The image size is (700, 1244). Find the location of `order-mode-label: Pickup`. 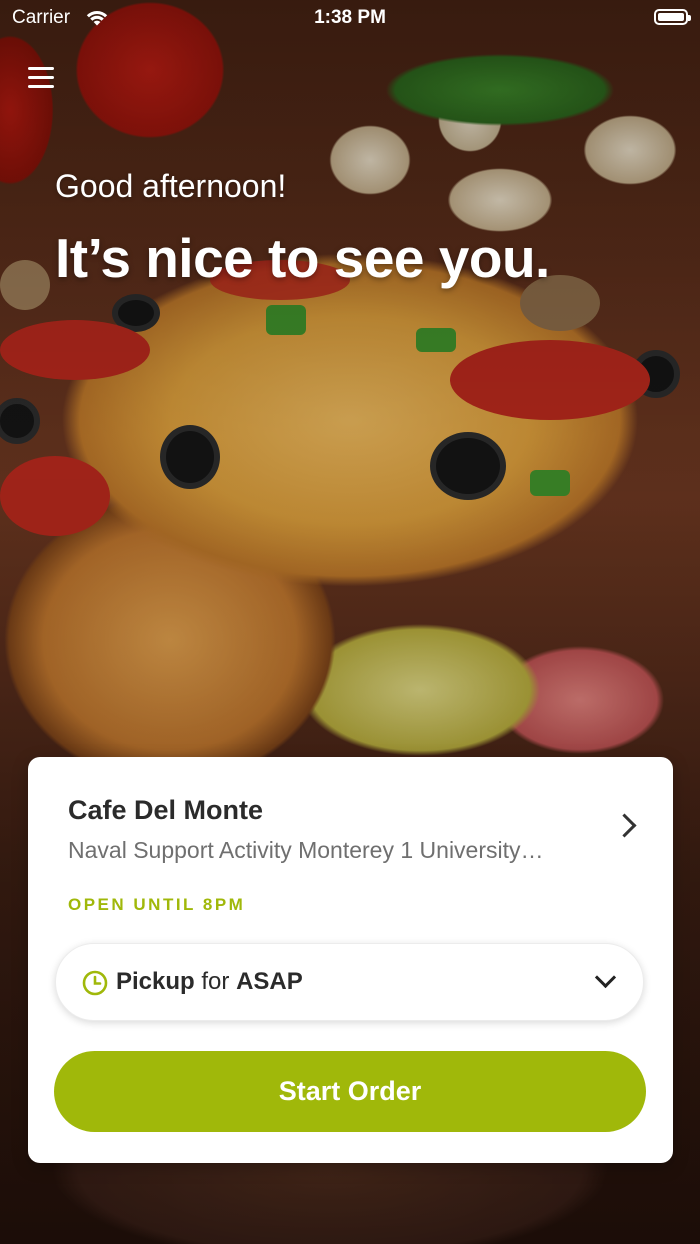

order-mode-label: Pickup is located at coordinates (155, 981).